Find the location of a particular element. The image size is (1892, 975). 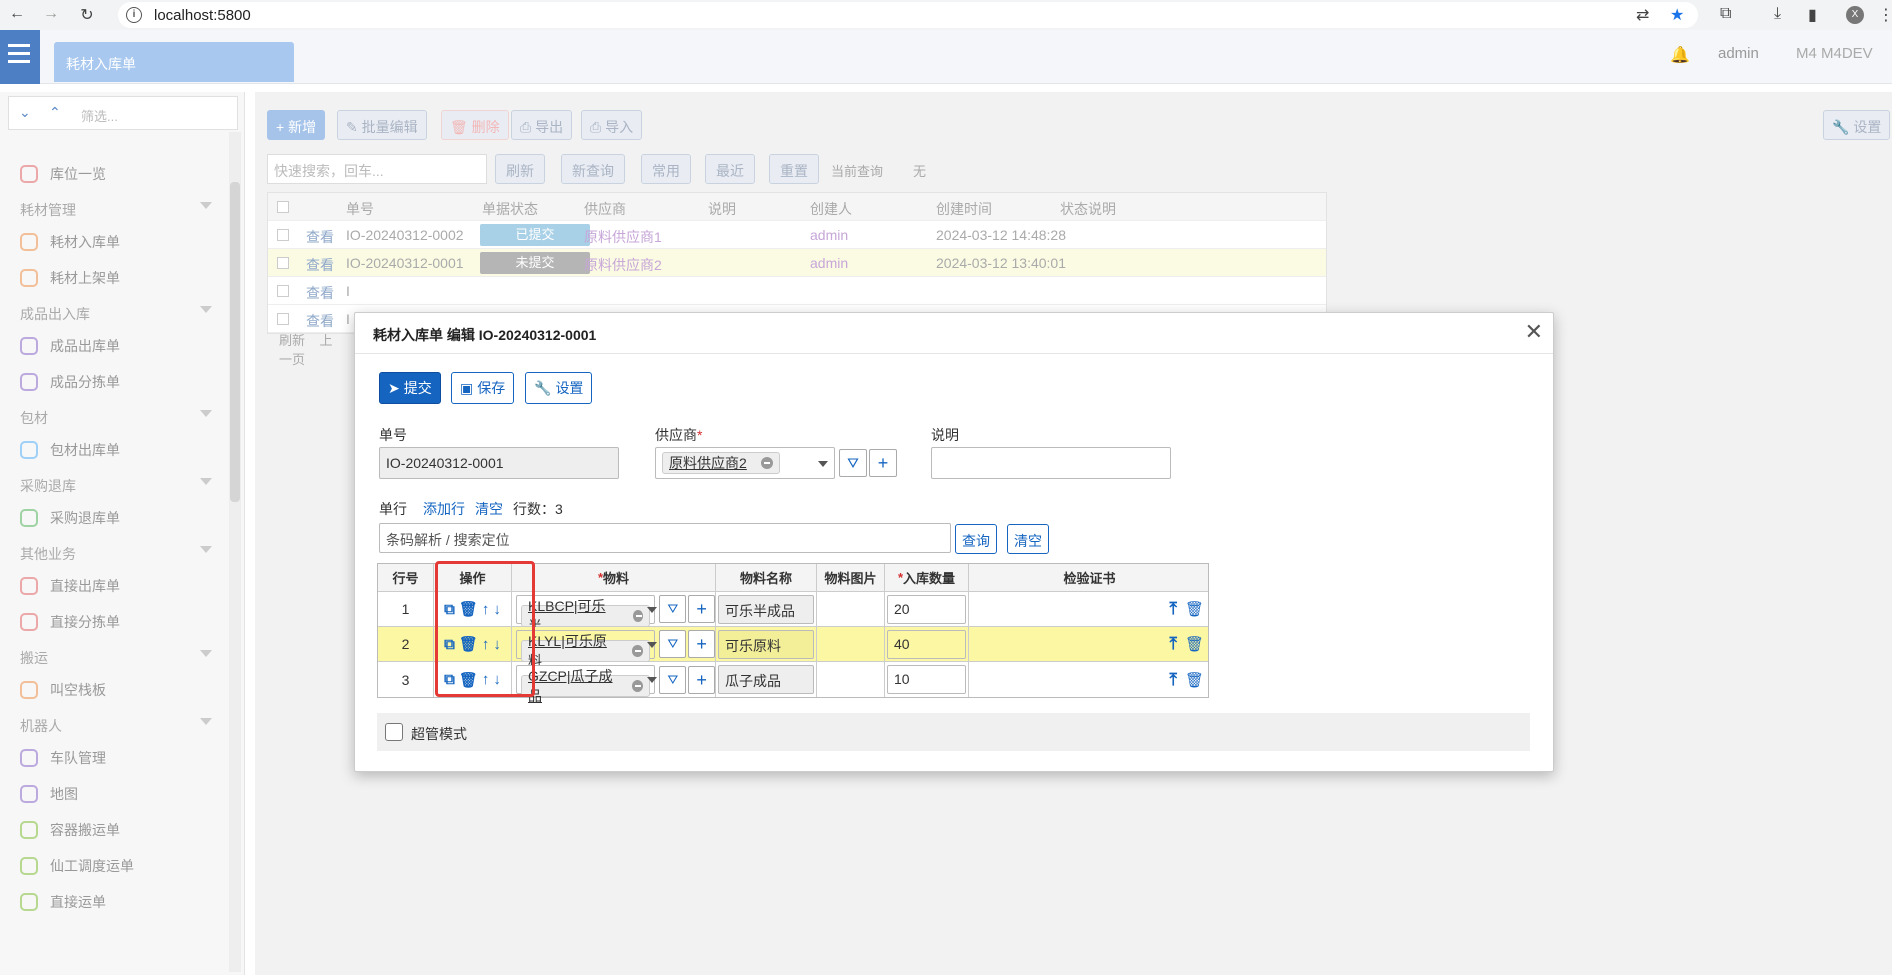

user-name: admin is located at coordinates (1738, 53).